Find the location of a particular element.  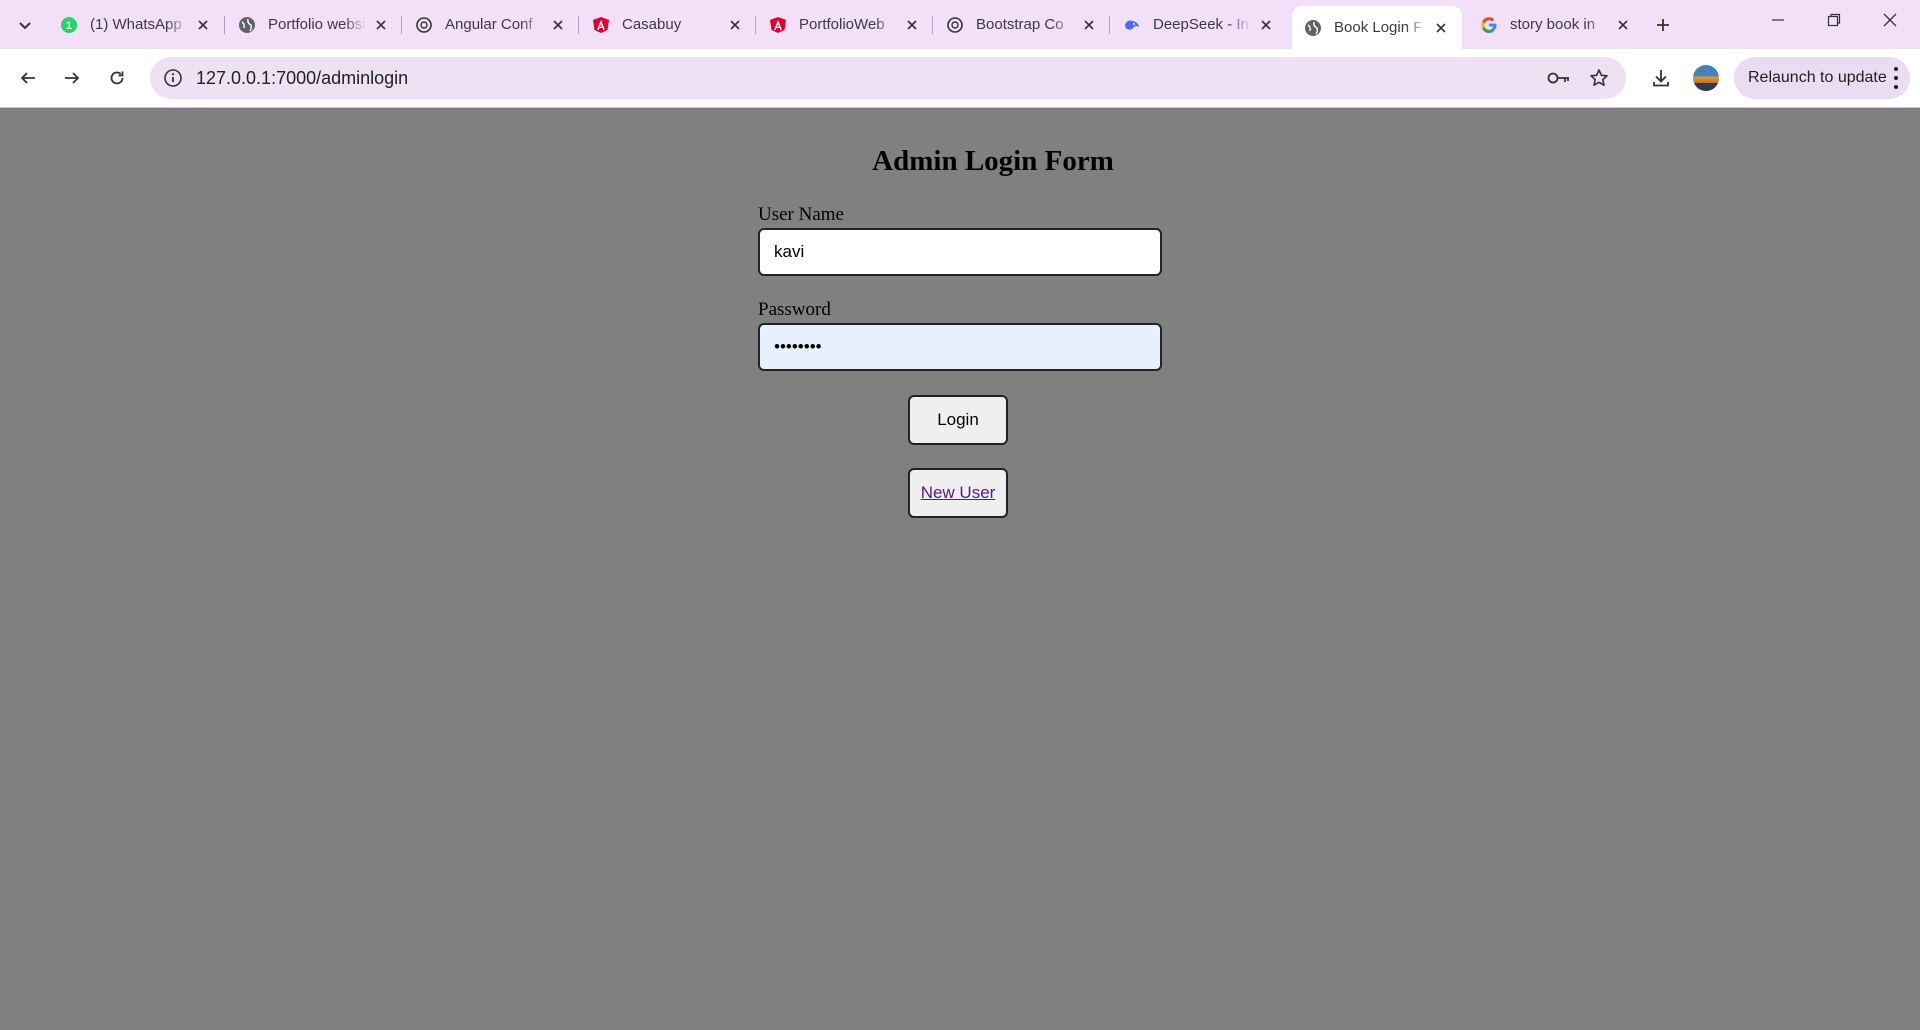

tab-title: PortfolioWeb is located at coordinates (842, 24).